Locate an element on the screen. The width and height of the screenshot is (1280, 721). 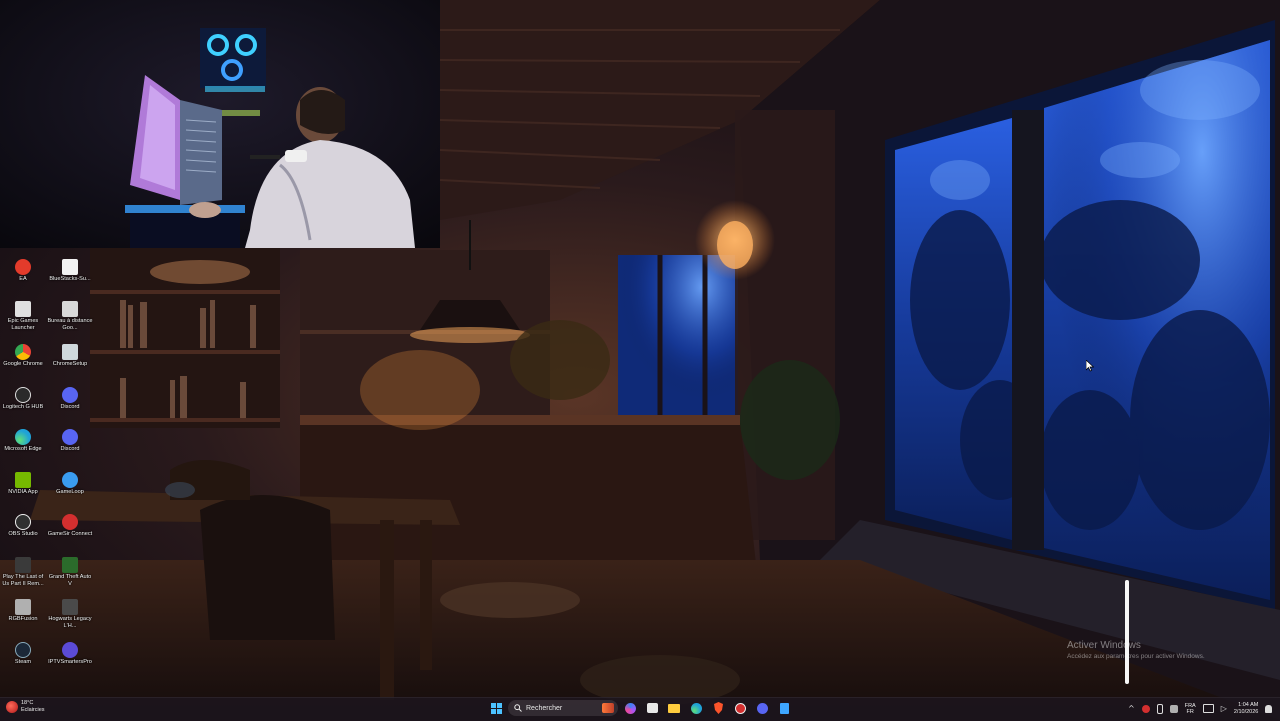
installer-icon is located at coordinates (70, 352).